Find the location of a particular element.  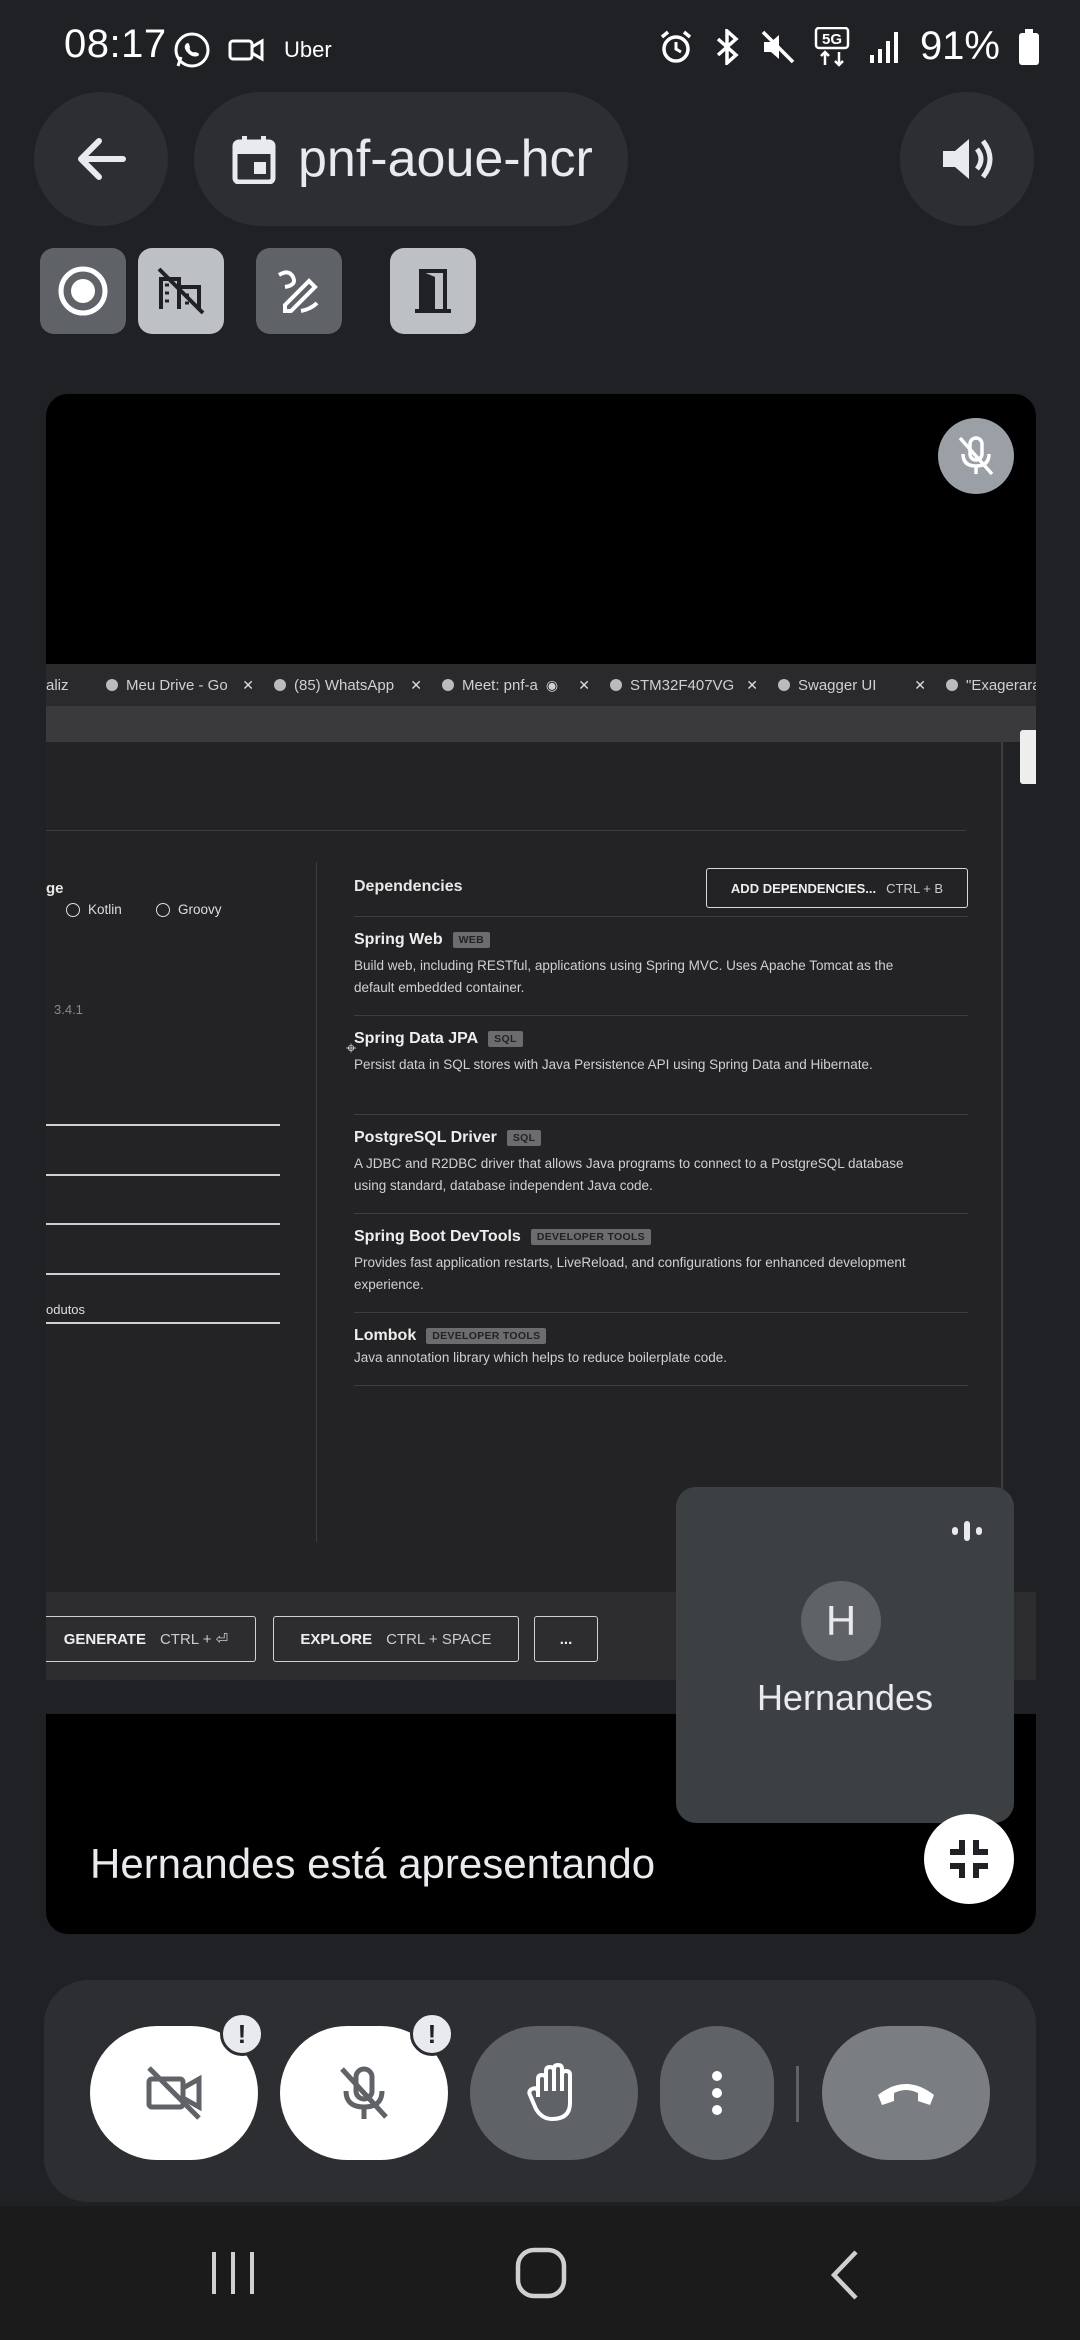

package-name-value: odutos is located at coordinates (66, 1309).